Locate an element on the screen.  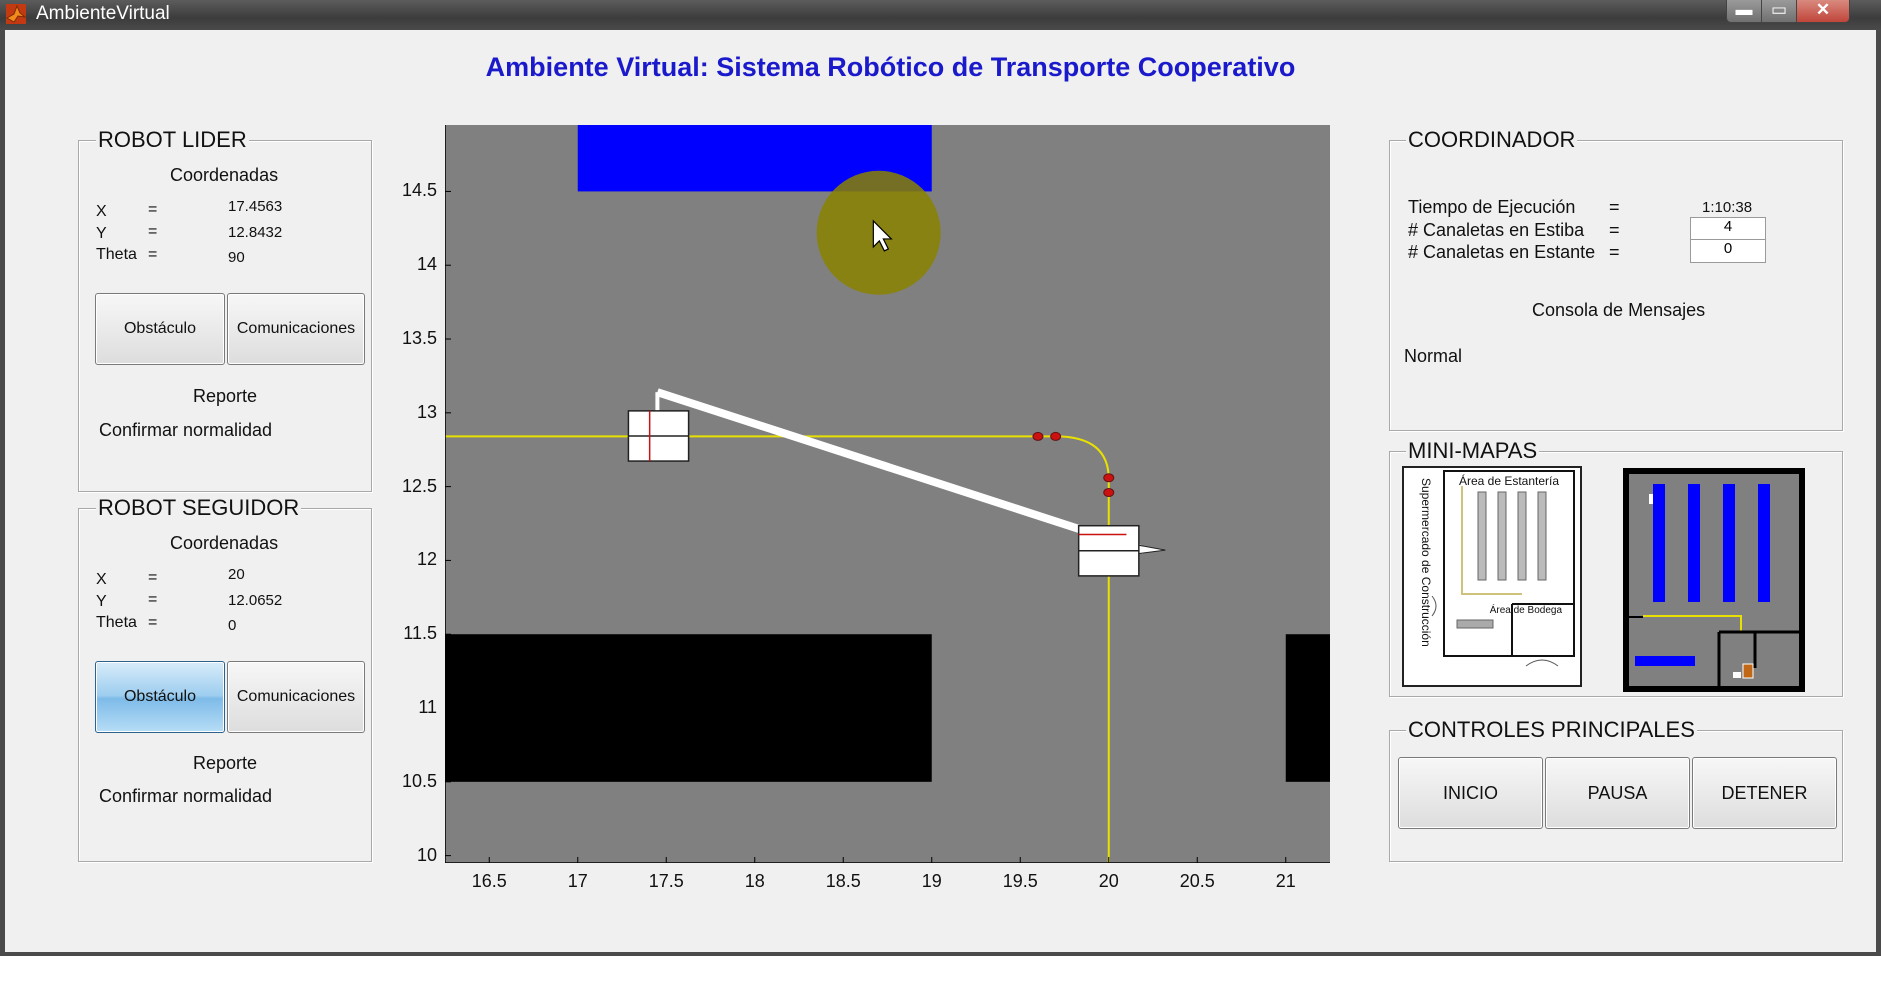
minimap-area-warehouse: Área de Bodega is located at coordinates (1526, 609).